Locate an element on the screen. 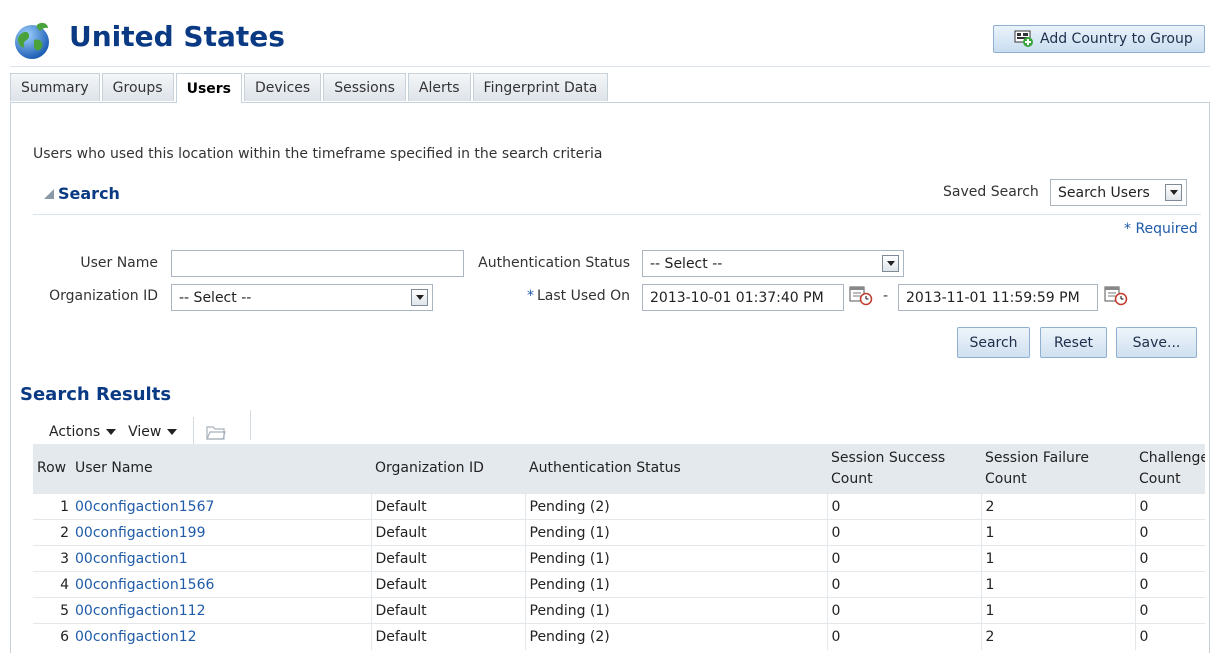 The image size is (1215, 653). column-header-challenge-count: Challenge Count is located at coordinates (1170, 469).